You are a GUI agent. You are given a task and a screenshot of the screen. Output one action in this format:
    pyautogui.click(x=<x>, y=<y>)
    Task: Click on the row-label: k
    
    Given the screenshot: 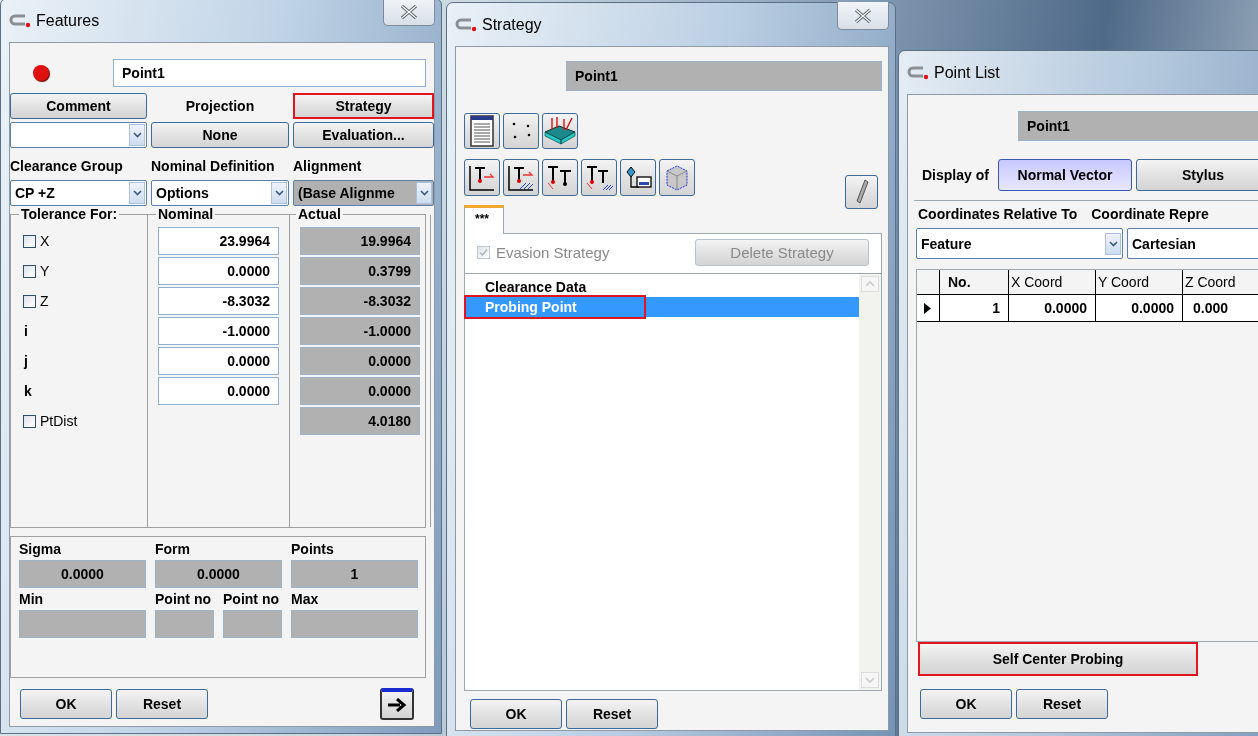 What is the action you would take?
    pyautogui.click(x=27, y=391)
    